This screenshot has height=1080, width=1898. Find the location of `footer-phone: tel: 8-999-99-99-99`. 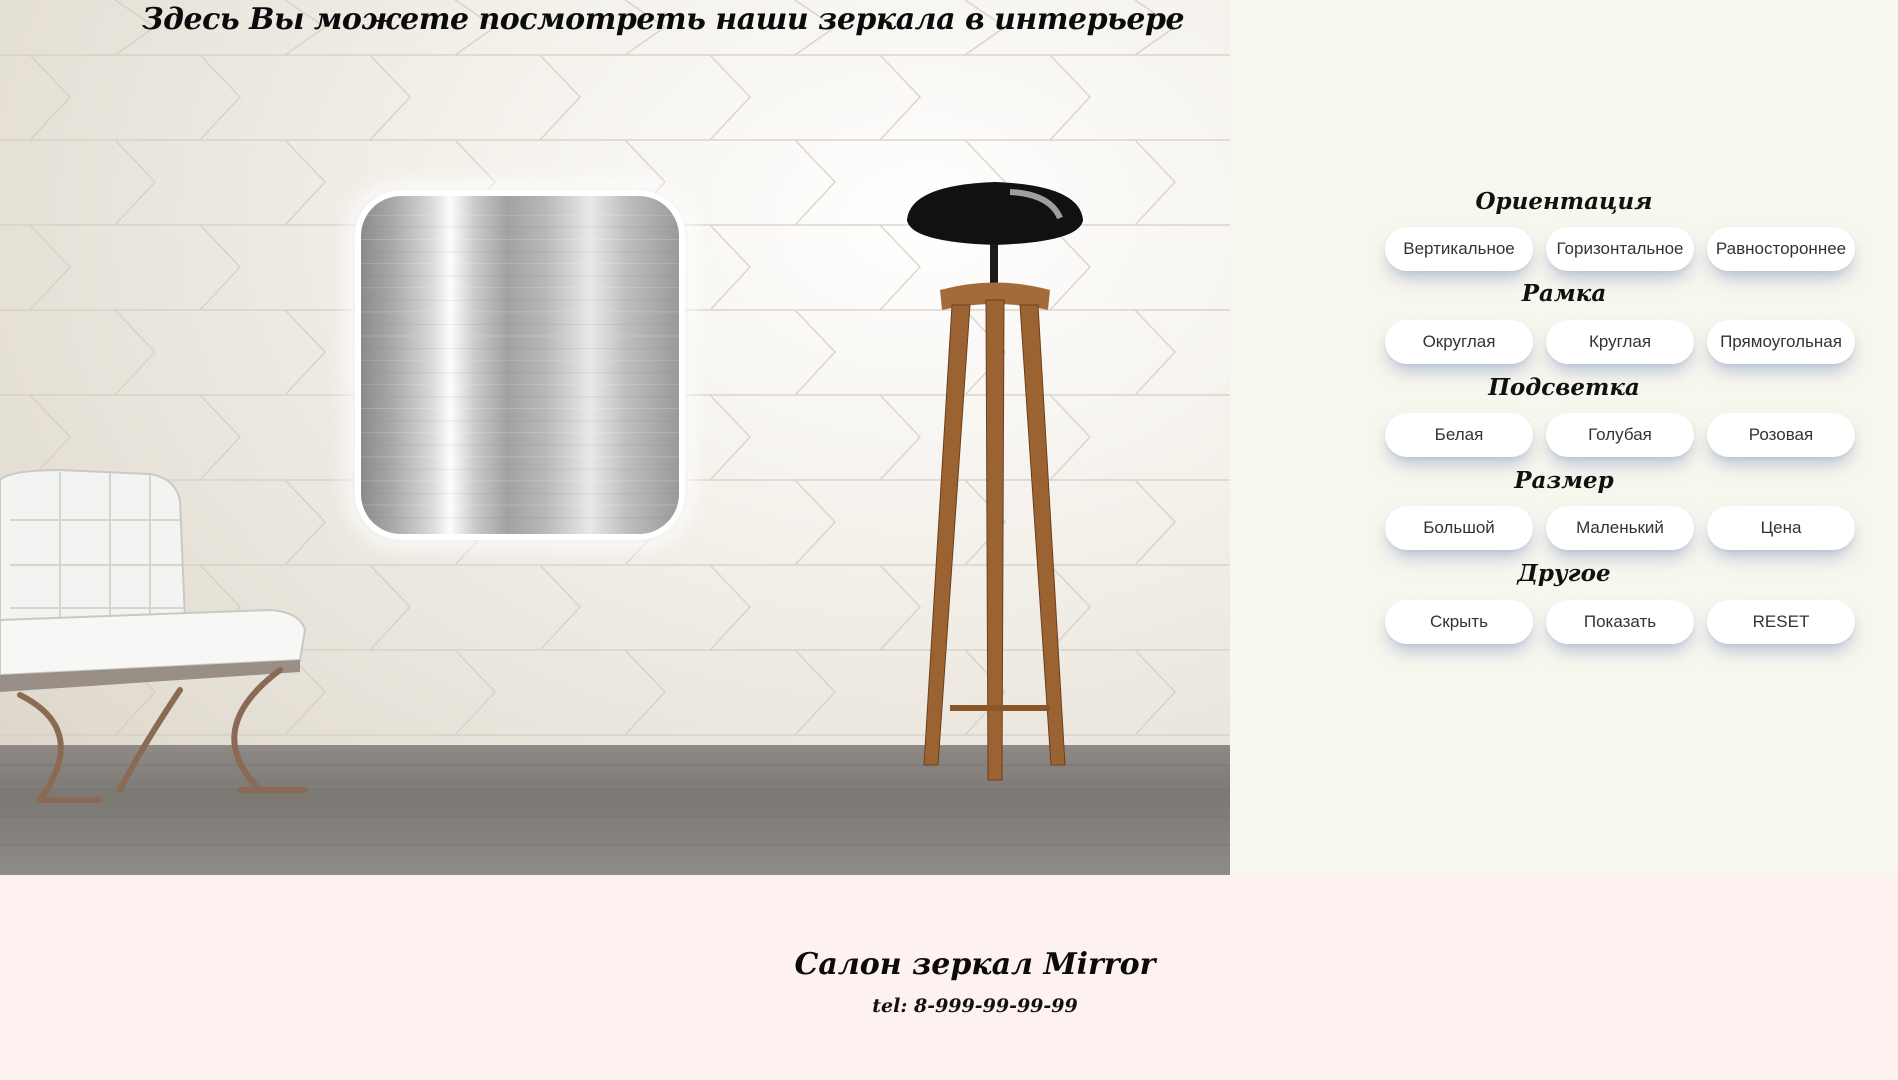

footer-phone: tel: 8-999-99-99-99 is located at coordinates (975, 1006).